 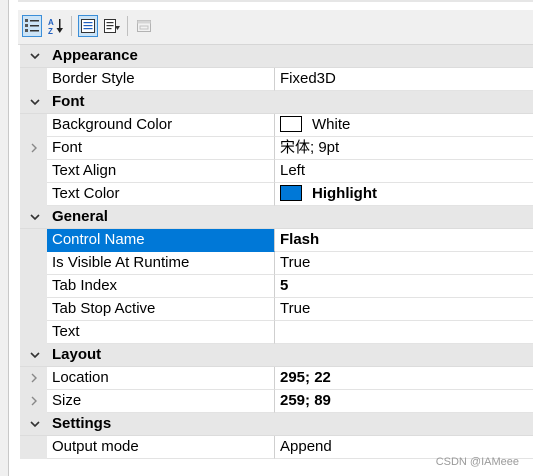 I want to click on property-name: Location, so click(x=161, y=378).